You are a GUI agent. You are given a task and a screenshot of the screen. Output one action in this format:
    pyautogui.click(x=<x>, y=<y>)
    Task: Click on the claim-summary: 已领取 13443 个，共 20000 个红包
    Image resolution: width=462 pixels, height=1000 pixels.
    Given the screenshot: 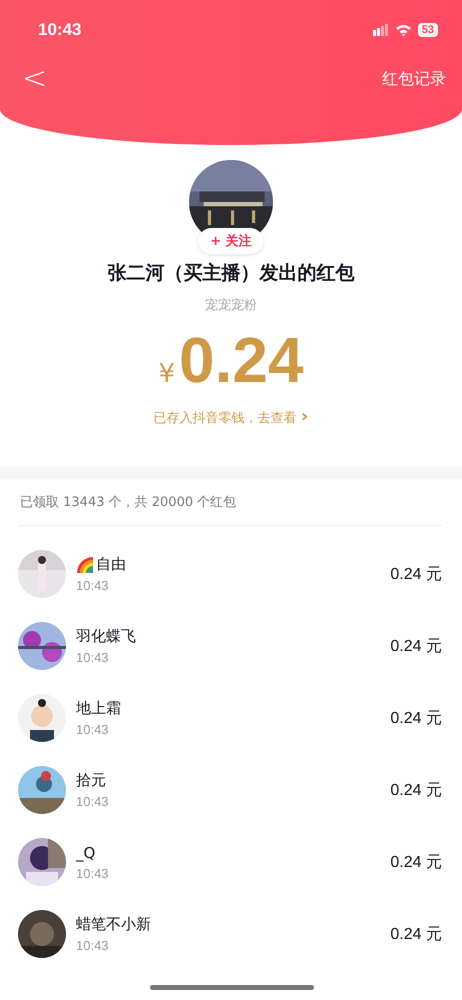 What is the action you would take?
    pyautogui.click(x=230, y=502)
    